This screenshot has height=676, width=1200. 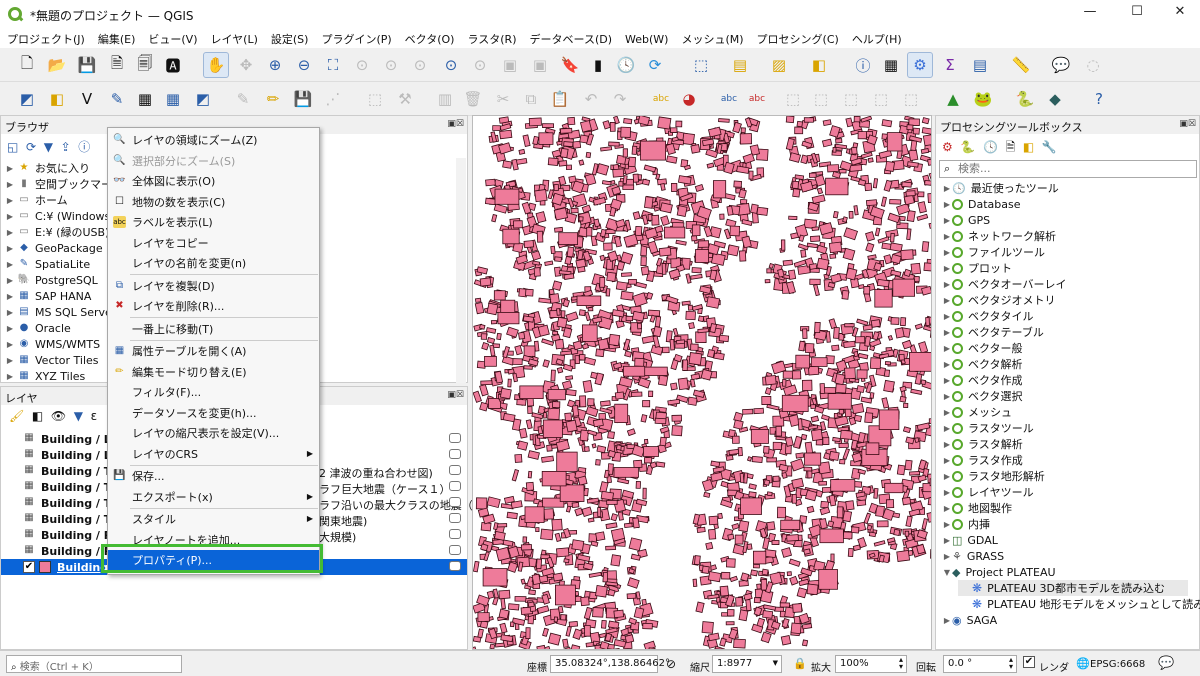 I want to click on processing-search-input, so click(x=1073, y=168).